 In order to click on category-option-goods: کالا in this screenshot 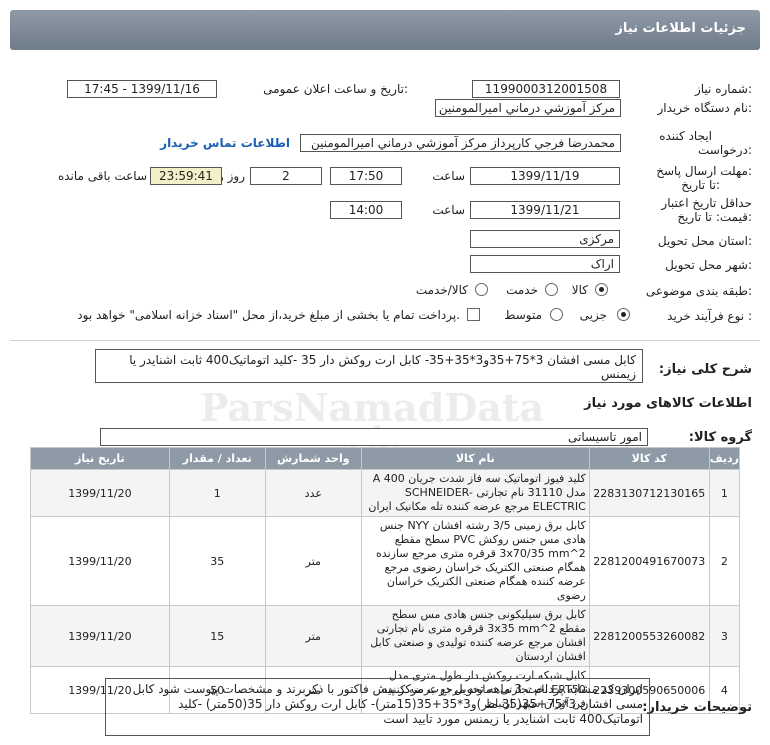, I will do `click(579, 290)`.